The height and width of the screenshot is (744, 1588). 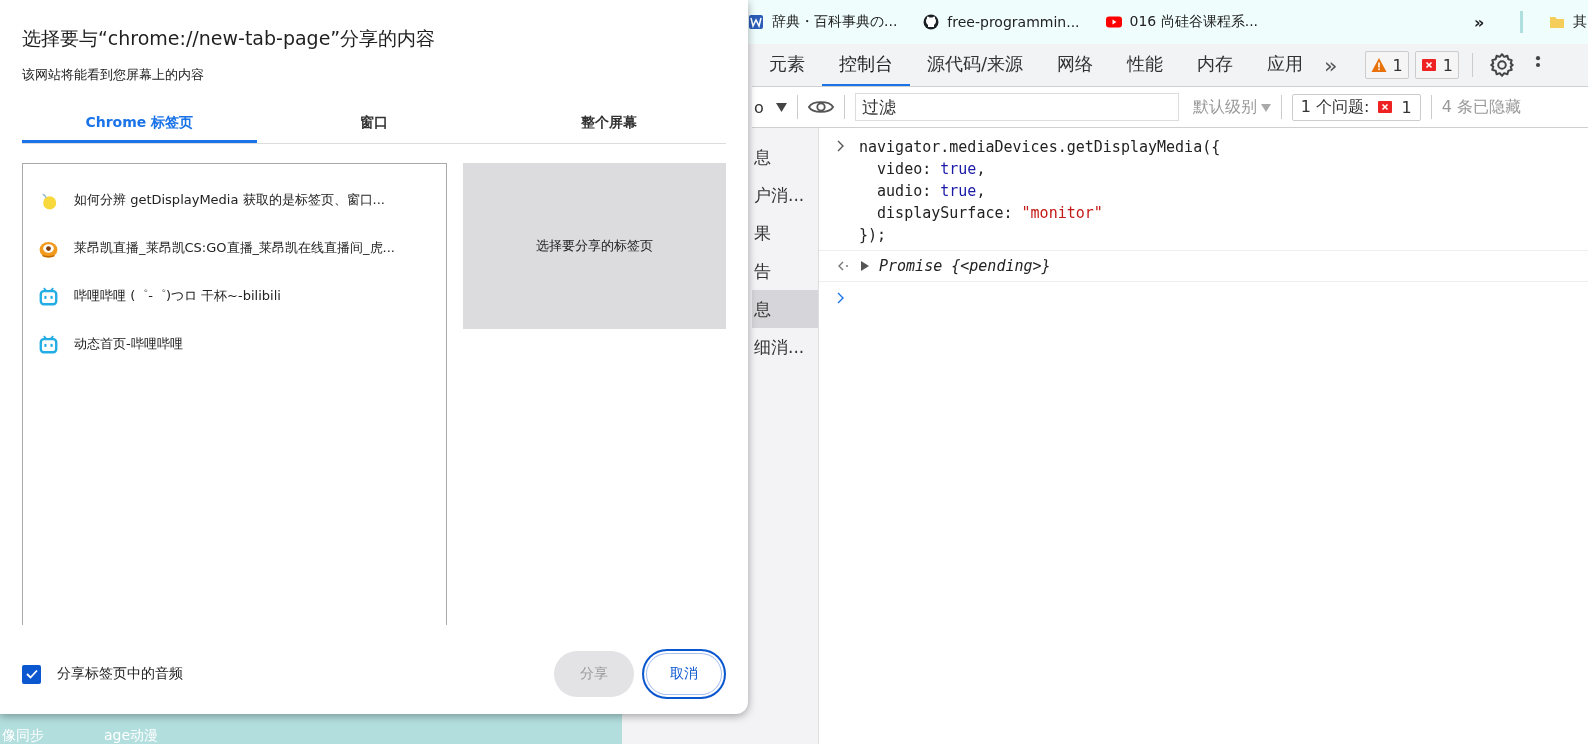 What do you see at coordinates (1481, 107) in the screenshot?
I see `hidden-count: 4 条已隐藏` at bounding box center [1481, 107].